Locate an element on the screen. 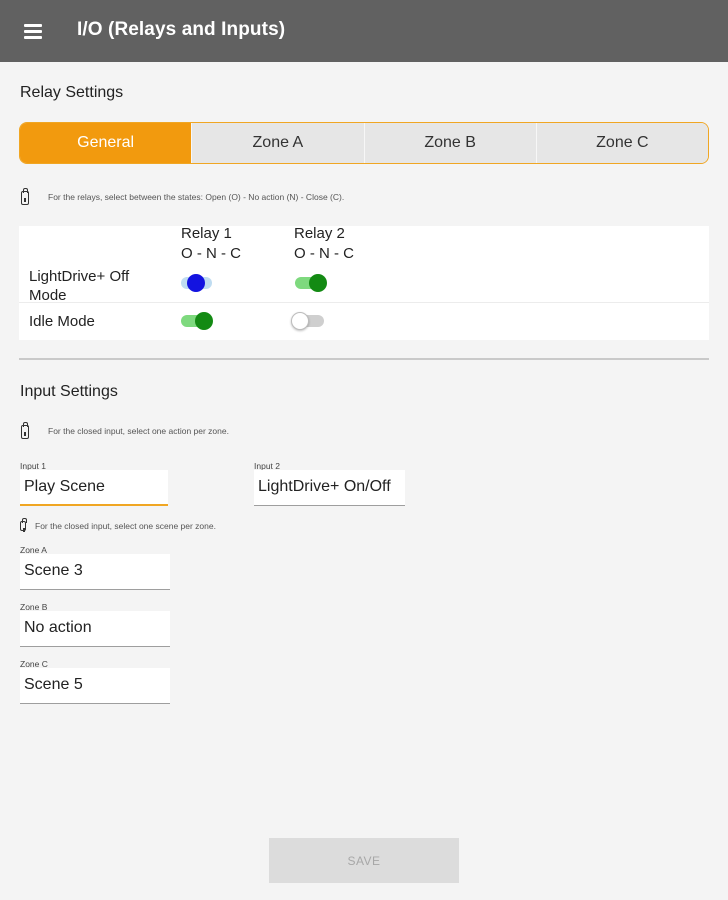 This screenshot has width=728, height=900. save-button: SAVE is located at coordinates (364, 860).